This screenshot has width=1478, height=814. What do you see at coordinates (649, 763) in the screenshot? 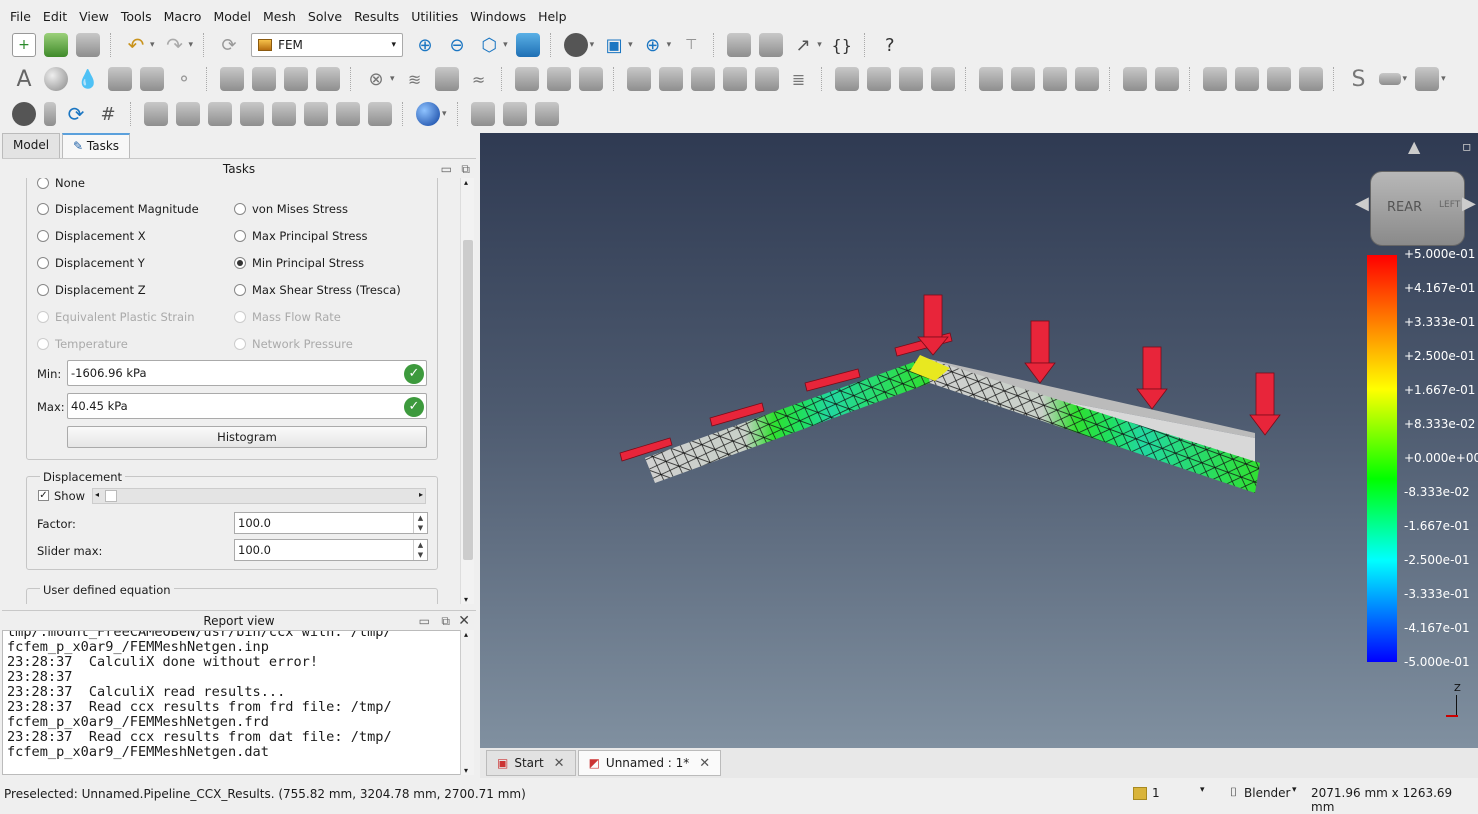
I see `tab-unnamed: ◩ Unnamed : 1* ✕` at bounding box center [649, 763].